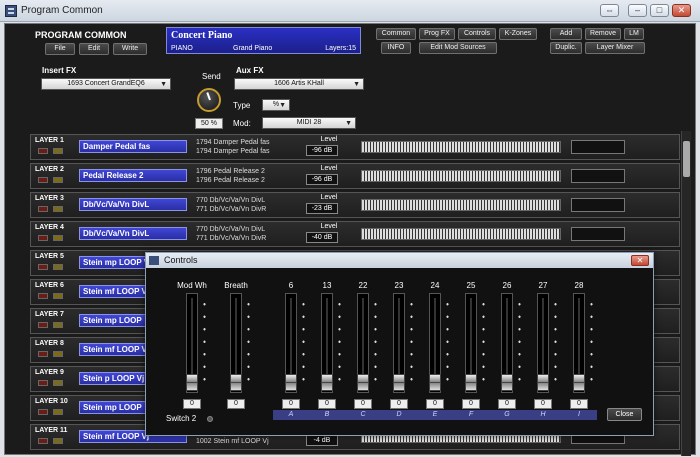 Image resolution: width=700 pixels, height=457 pixels. What do you see at coordinates (322, 208) in the screenshot?
I see `level-value: -23 dB` at bounding box center [322, 208].